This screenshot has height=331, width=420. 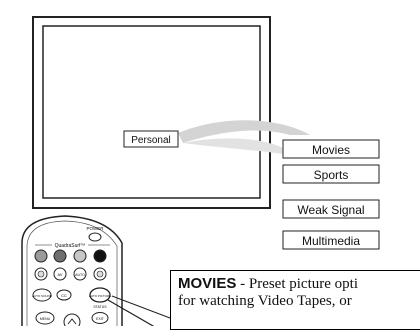 What do you see at coordinates (330, 210) in the screenshot?
I see `option-label-weak-signal: Weak Signal` at bounding box center [330, 210].